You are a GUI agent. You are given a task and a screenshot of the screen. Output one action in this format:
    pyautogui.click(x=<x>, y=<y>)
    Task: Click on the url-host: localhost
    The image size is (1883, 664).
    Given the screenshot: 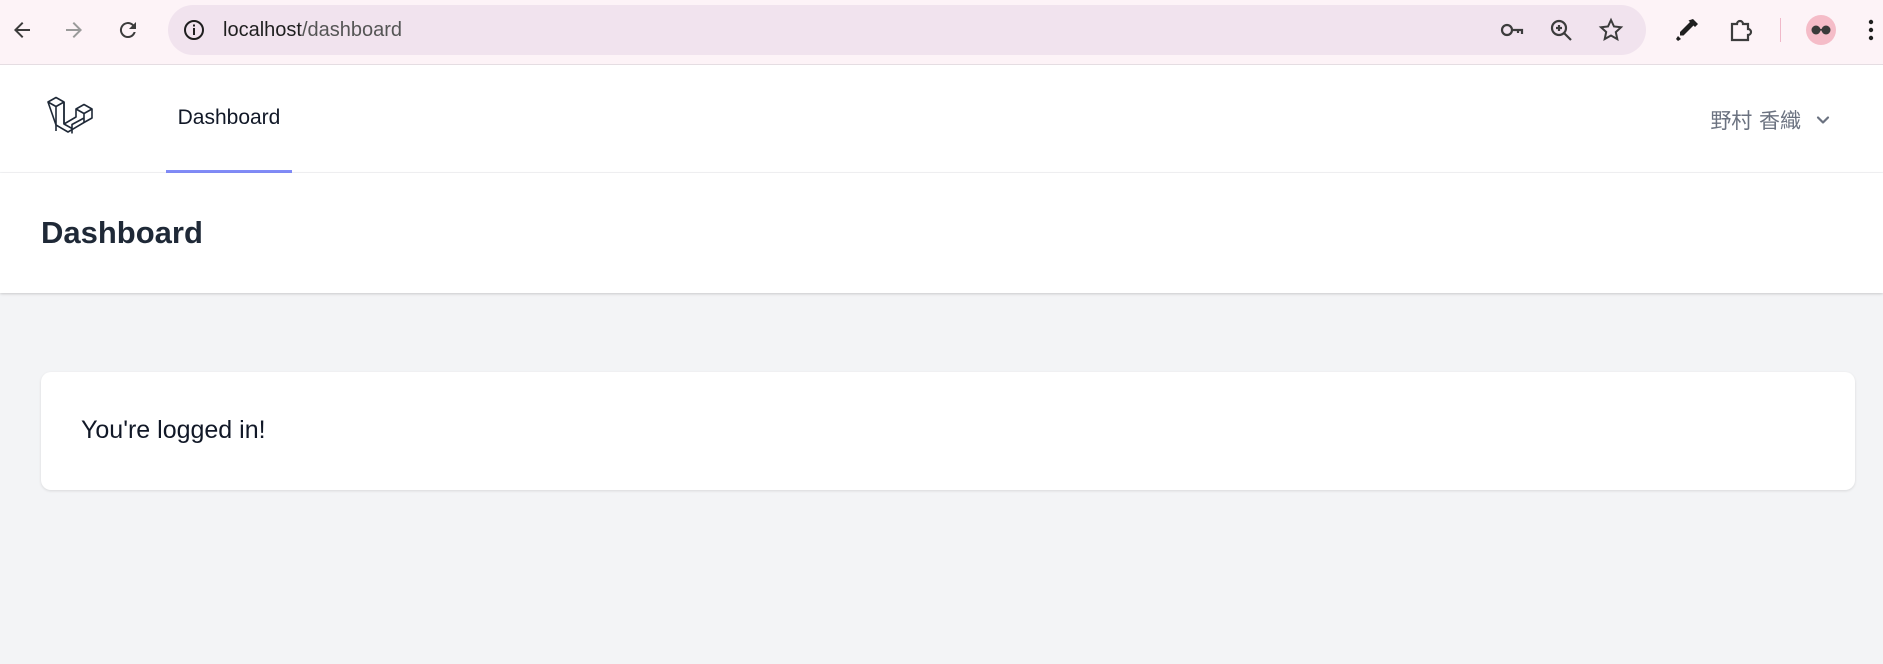 What is the action you would take?
    pyautogui.click(x=262, y=30)
    